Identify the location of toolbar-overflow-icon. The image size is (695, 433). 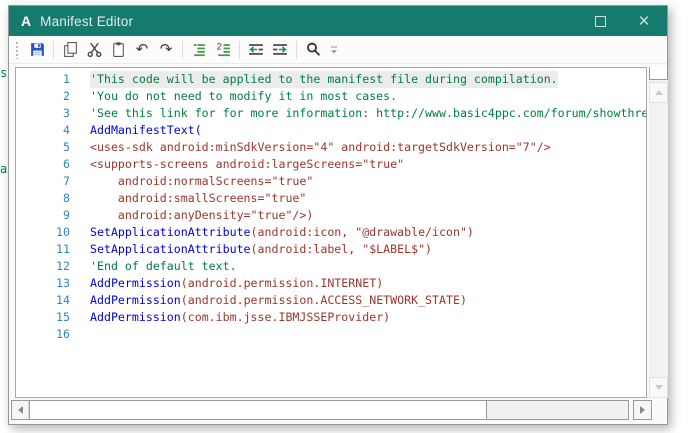
(334, 50).